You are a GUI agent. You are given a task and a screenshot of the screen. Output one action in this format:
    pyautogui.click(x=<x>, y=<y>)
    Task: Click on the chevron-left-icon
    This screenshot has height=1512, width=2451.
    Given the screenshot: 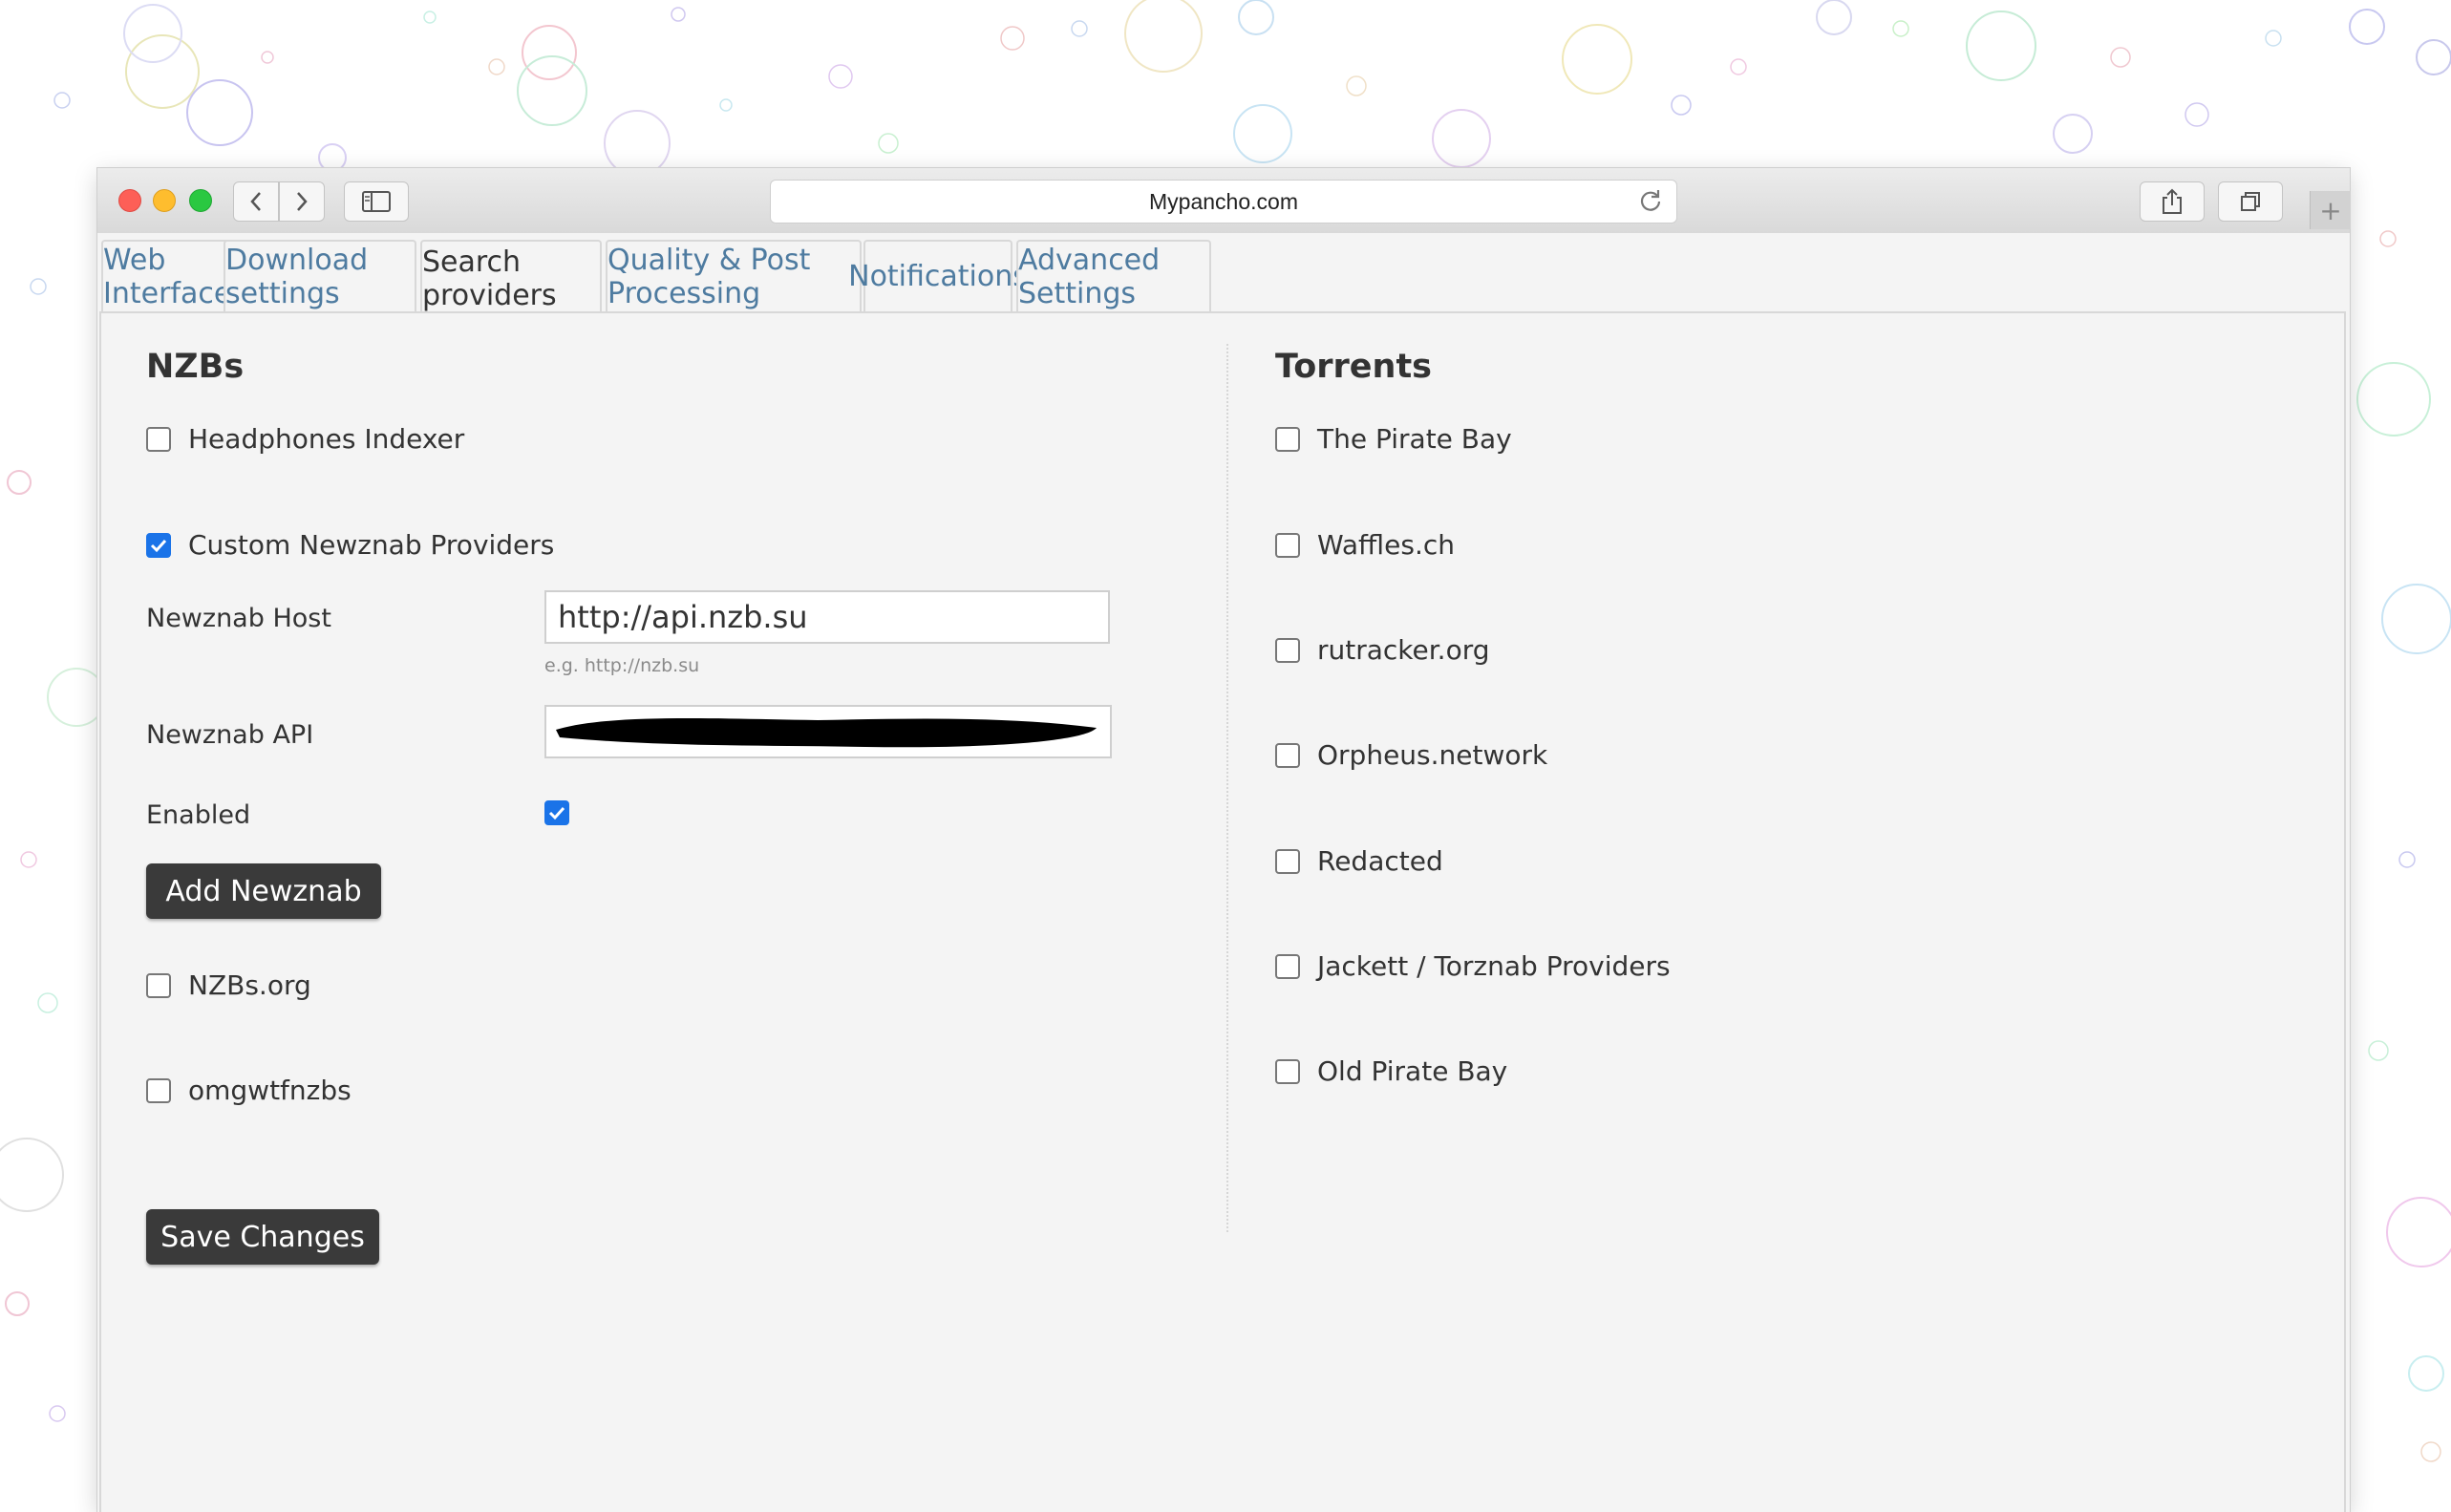 What is the action you would take?
    pyautogui.click(x=255, y=201)
    